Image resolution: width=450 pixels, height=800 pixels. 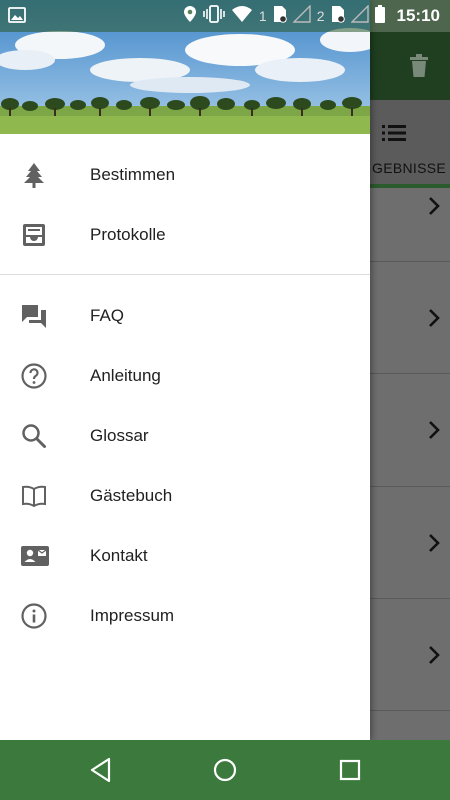 I want to click on contact-card-icon, so click(x=34, y=556).